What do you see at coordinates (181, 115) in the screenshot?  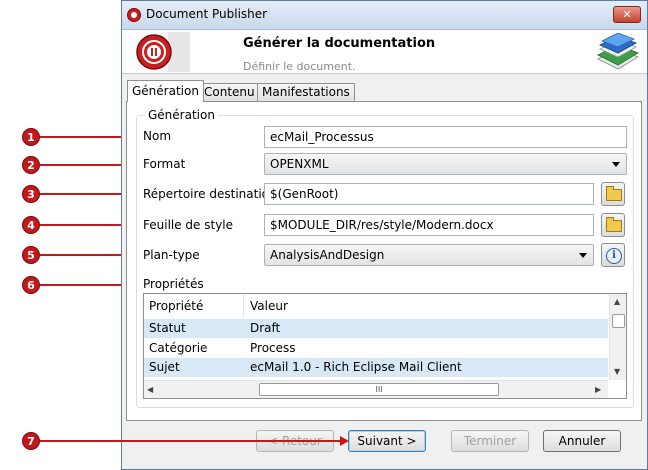 I see `generation-group-legend: Génération` at bounding box center [181, 115].